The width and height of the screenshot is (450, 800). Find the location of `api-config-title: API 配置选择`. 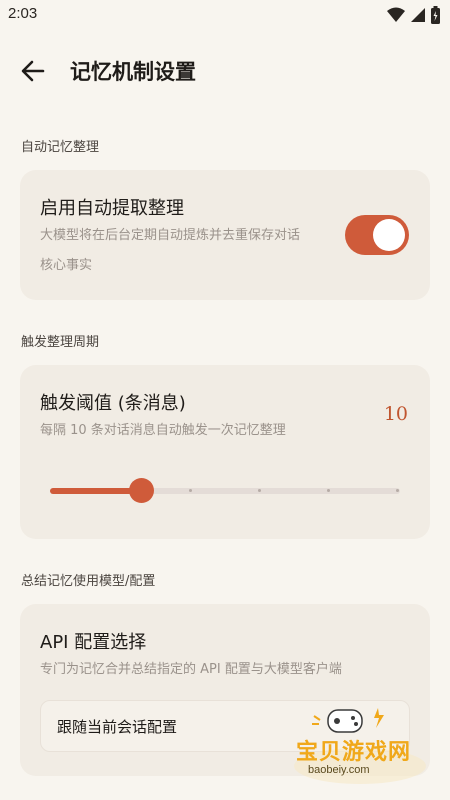

api-config-title: API 配置选择 is located at coordinates (93, 642).